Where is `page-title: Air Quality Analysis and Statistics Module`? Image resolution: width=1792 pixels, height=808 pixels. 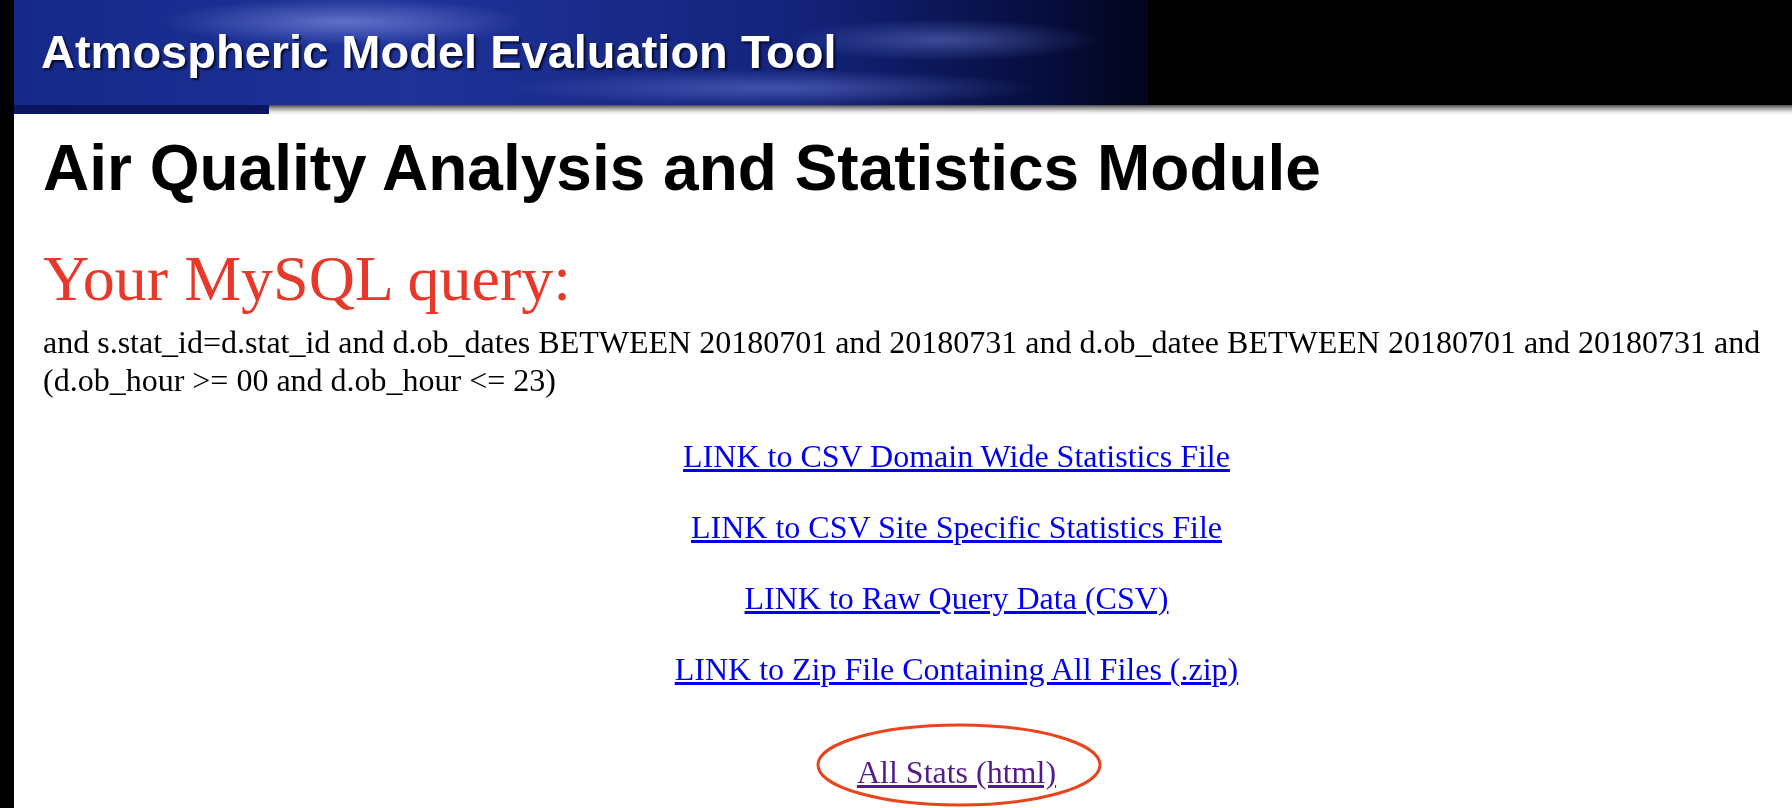 page-title: Air Quality Analysis and Statistics Module is located at coordinates (682, 168).